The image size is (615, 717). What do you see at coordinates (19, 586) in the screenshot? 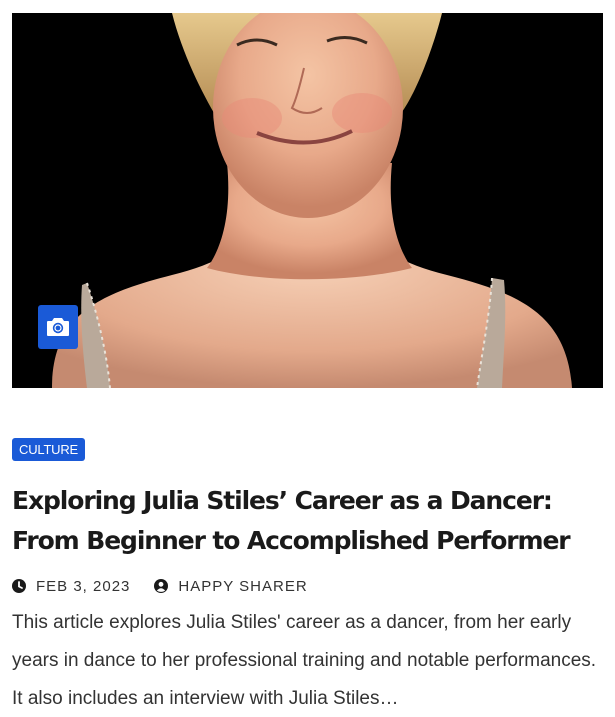
I see `clock-icon` at bounding box center [19, 586].